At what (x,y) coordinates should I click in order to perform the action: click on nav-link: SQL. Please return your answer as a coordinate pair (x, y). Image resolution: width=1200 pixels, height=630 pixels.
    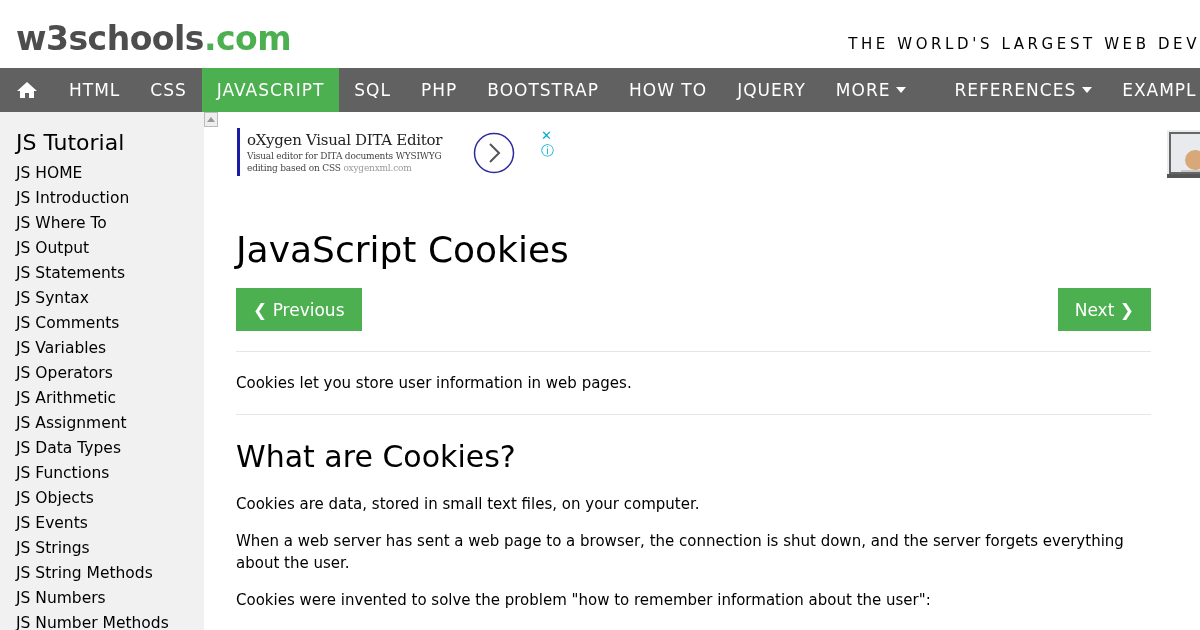
    Looking at the image, I should click on (372, 90).